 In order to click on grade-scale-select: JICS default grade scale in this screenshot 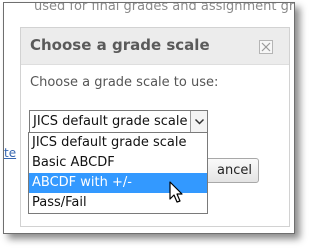, I will do `click(118, 121)`.